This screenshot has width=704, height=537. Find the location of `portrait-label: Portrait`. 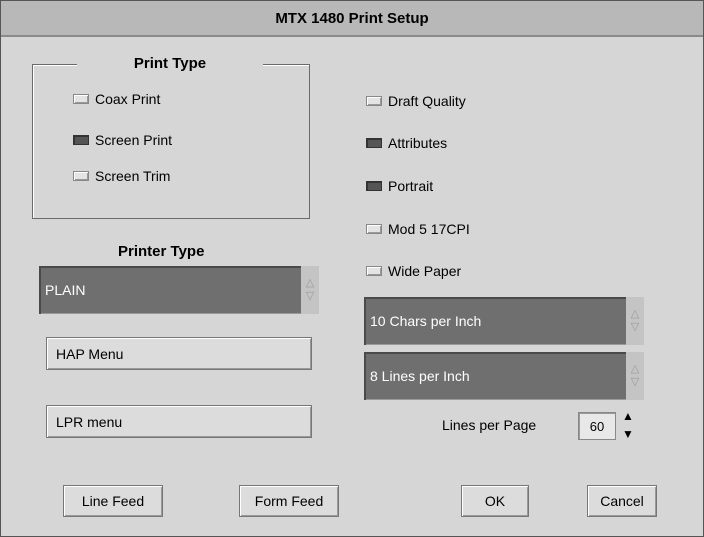

portrait-label: Portrait is located at coordinates (411, 186).